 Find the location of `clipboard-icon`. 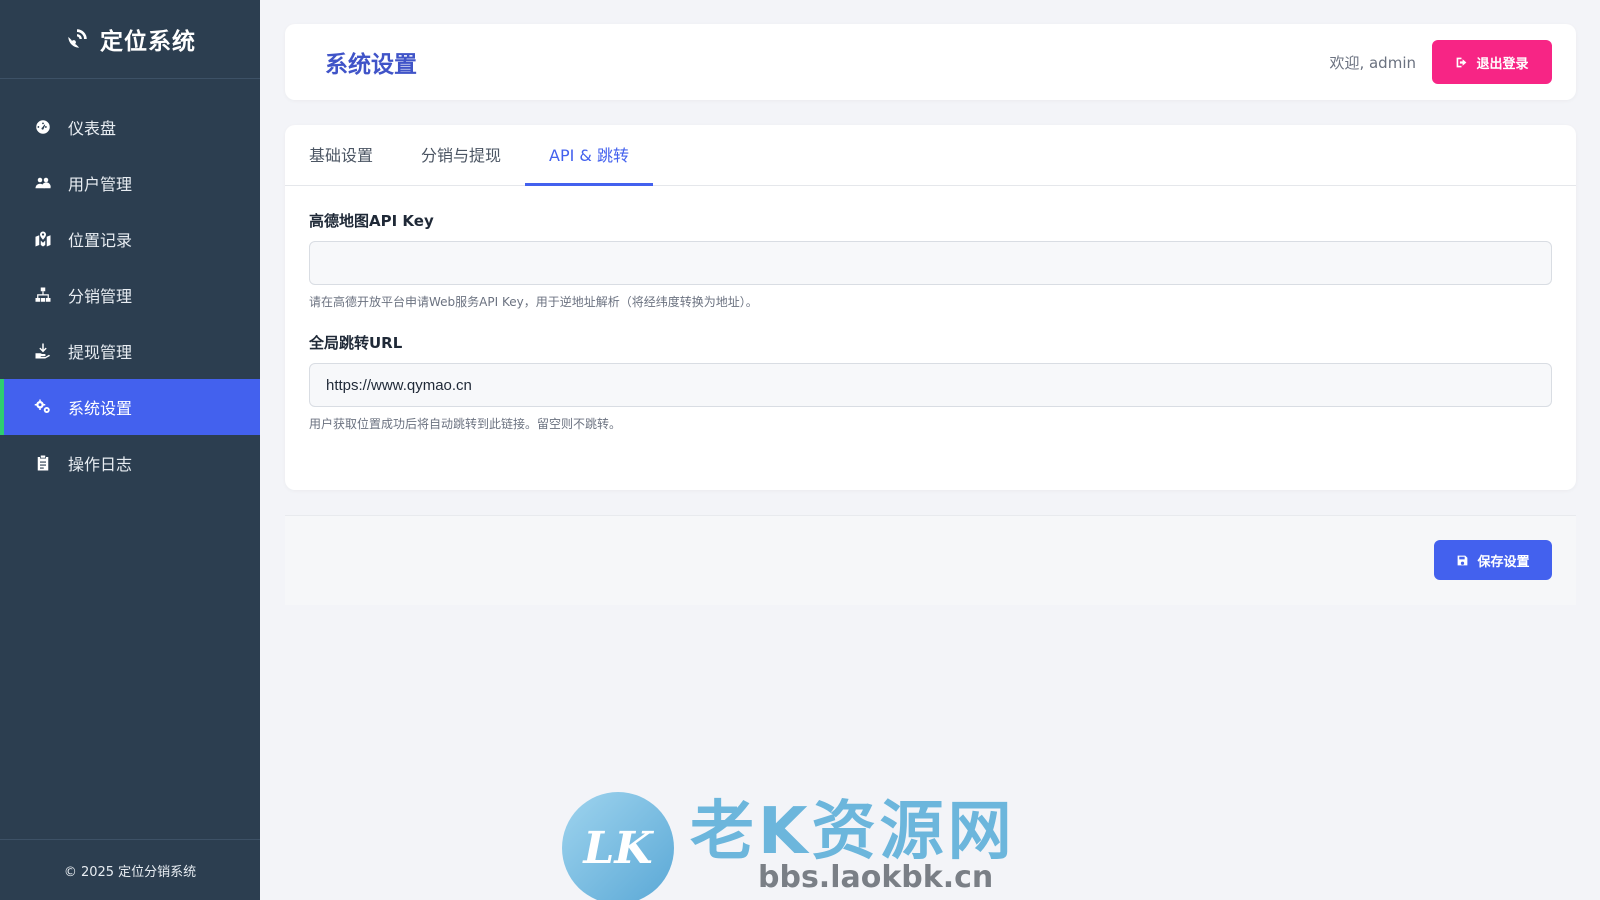

clipboard-icon is located at coordinates (43, 463).